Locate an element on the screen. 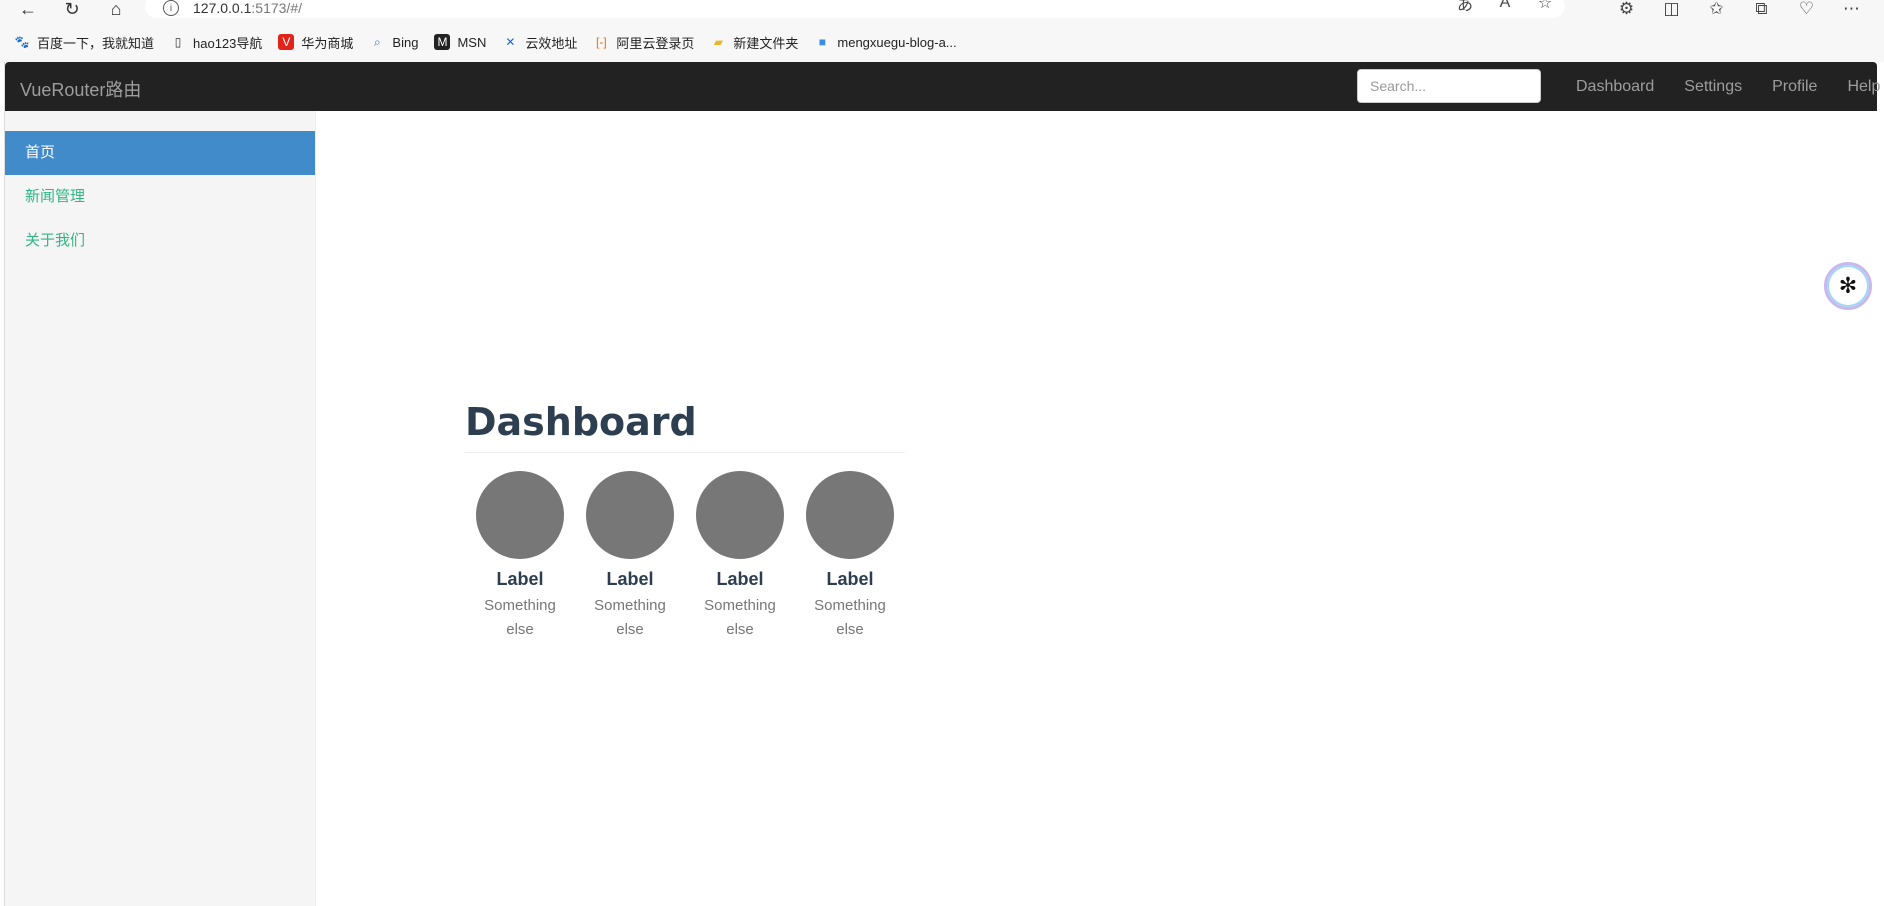 The image size is (1884, 906). address-bar: i 127.0.0.1:5173/#/ あ A ☆ is located at coordinates (855, 9).